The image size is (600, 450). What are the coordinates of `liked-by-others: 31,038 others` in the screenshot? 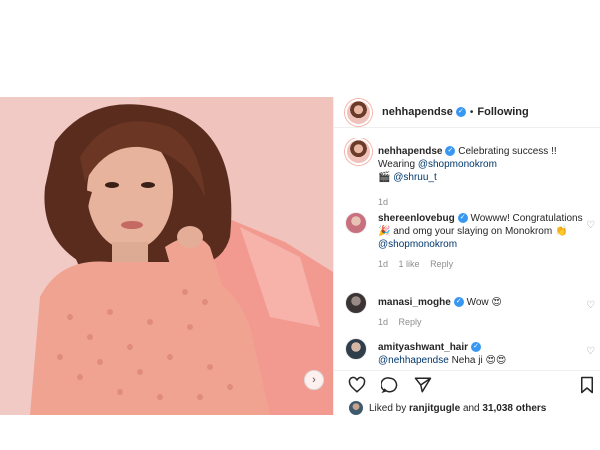 It's located at (514, 408).